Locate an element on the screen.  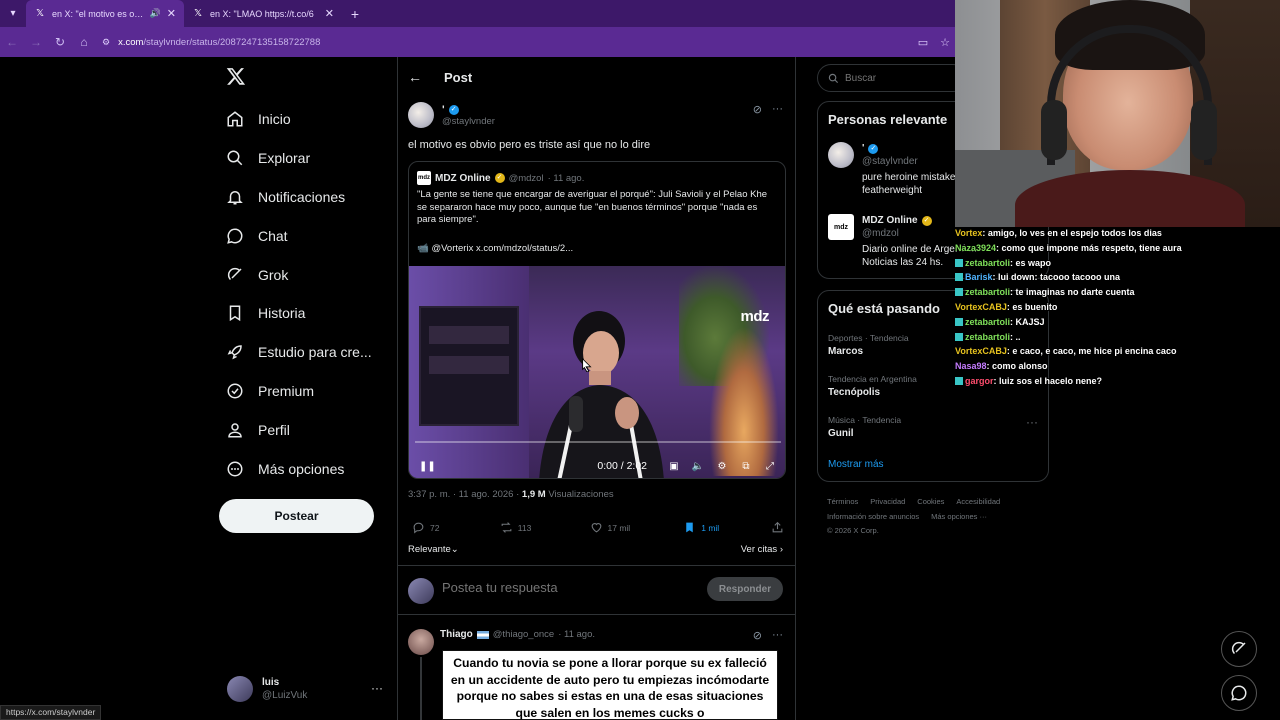
footer-link: Términos is located at coordinates (842, 501).